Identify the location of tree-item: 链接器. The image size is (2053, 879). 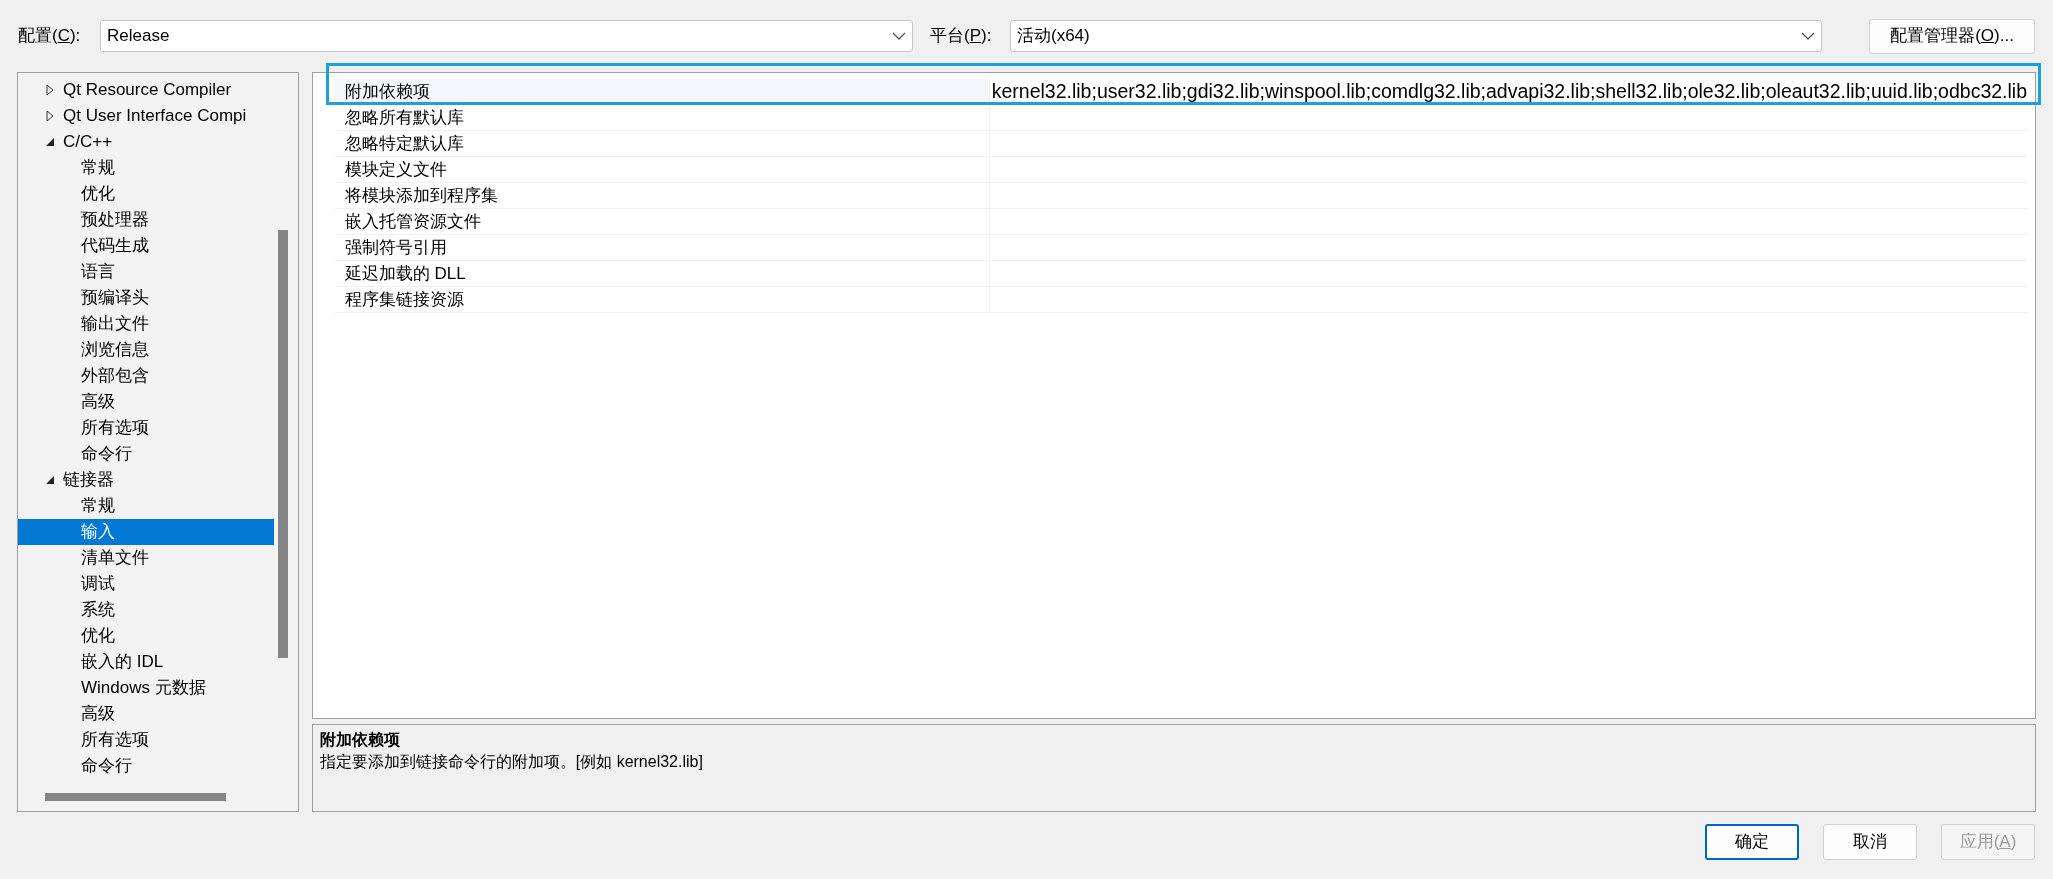
(146, 480).